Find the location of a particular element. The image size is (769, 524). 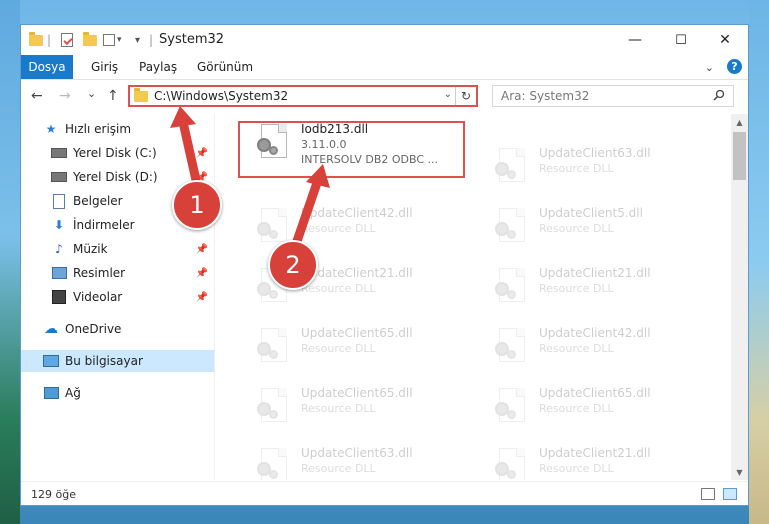

cloud-icon: ☁ is located at coordinates (51, 329).